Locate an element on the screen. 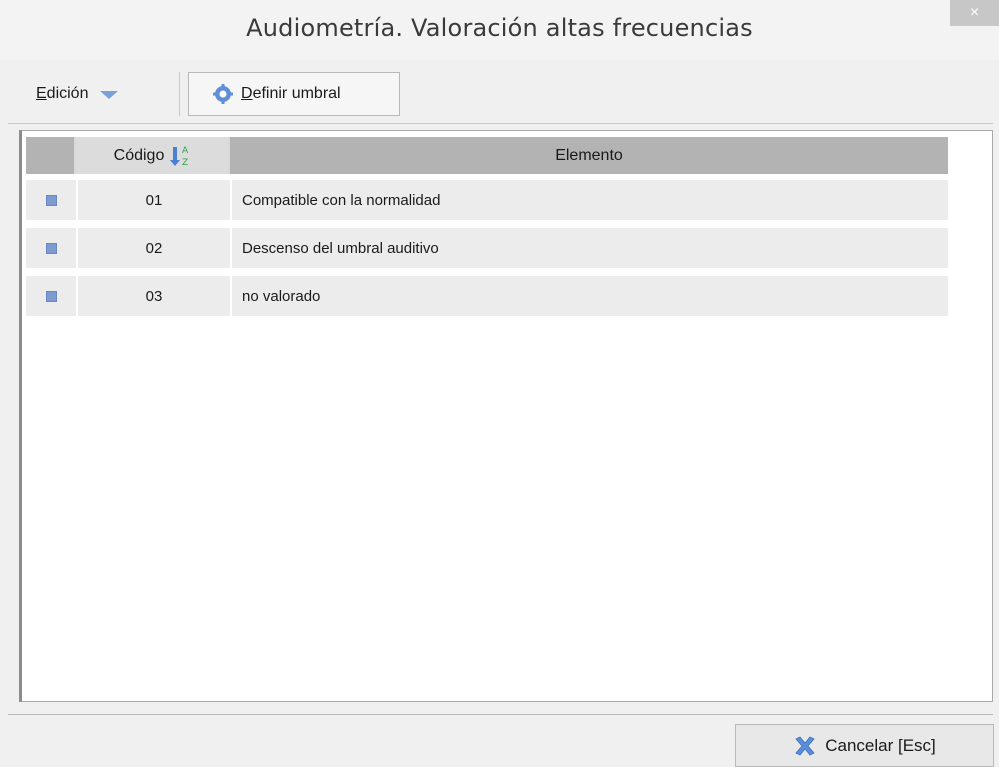  definir-umbral-button: Definir umbral is located at coordinates (294, 94).